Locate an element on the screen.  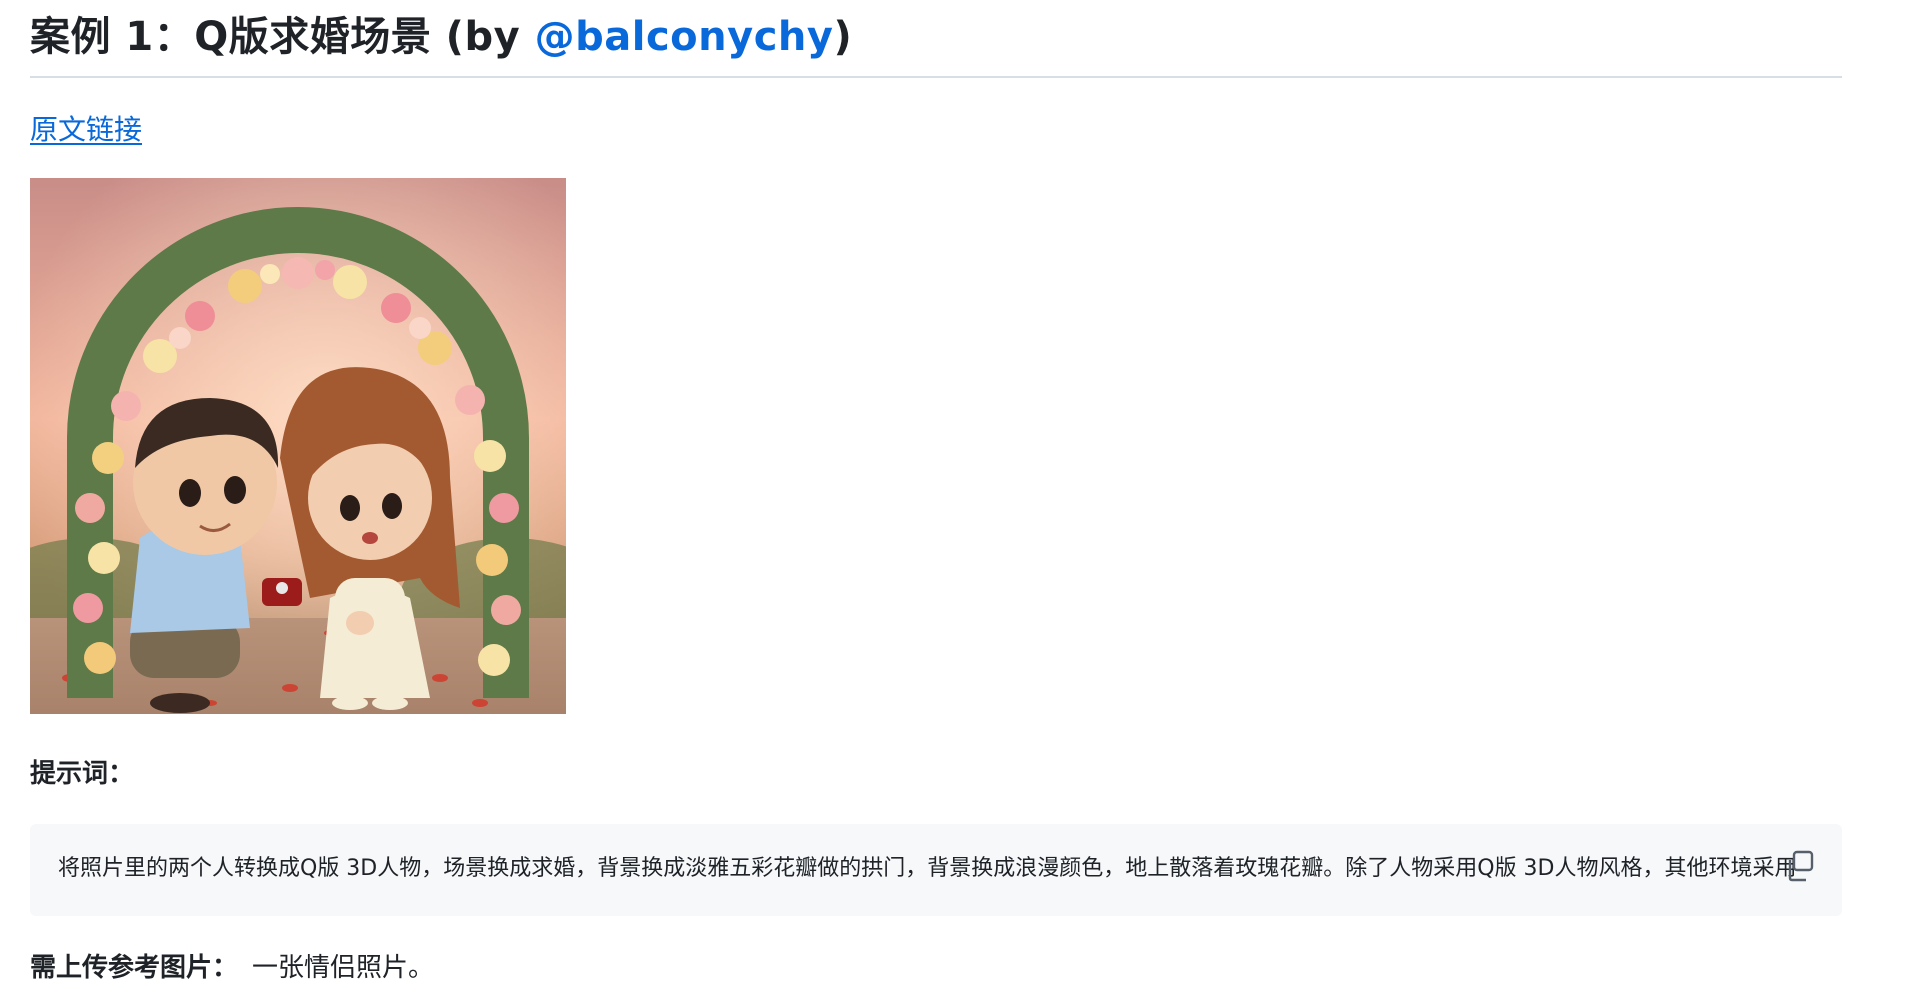
author-link: @balconychy is located at coordinates (684, 37).